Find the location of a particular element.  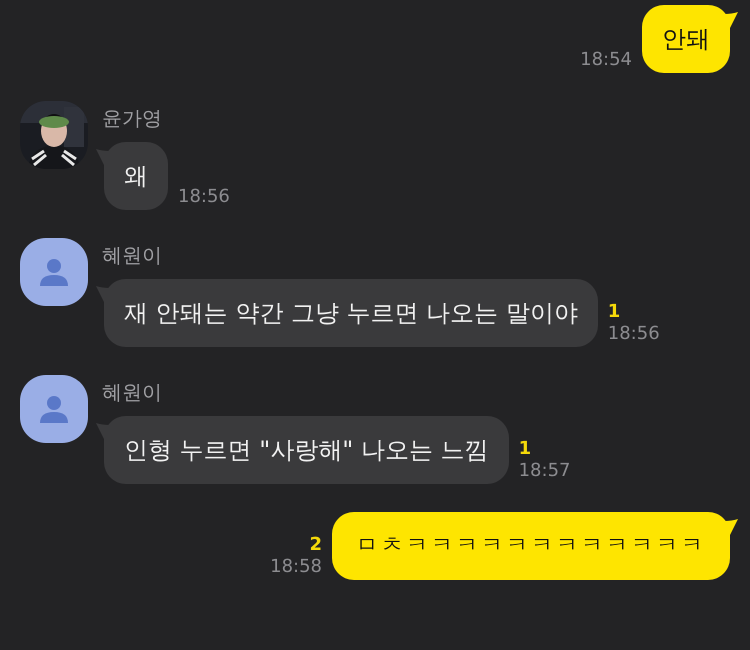

message-bubble: 재 안돼는 약간 그냥 누르면 나오는 말이야 is located at coordinates (351, 313).